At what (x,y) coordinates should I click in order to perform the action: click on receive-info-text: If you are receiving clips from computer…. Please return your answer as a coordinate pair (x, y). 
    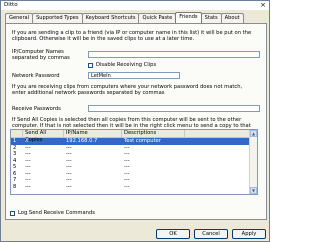
    Looking at the image, I should click on (127, 90).